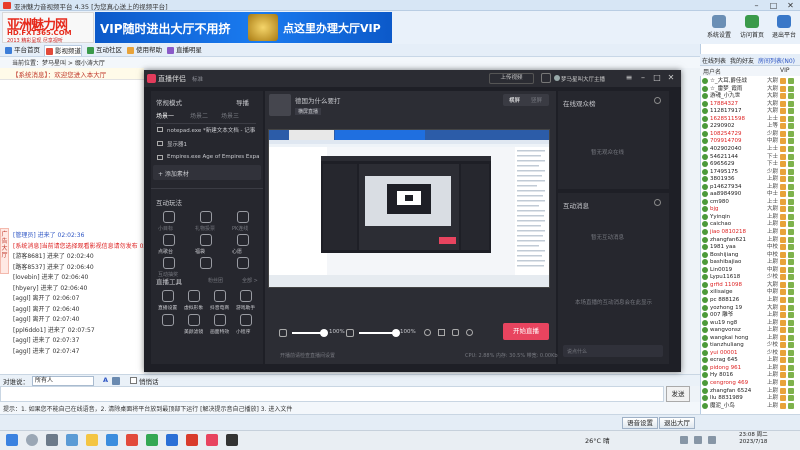 This screenshot has height=450, width=800. Describe the element at coordinates (698, 440) in the screenshot. I see `volume-icon` at that location.